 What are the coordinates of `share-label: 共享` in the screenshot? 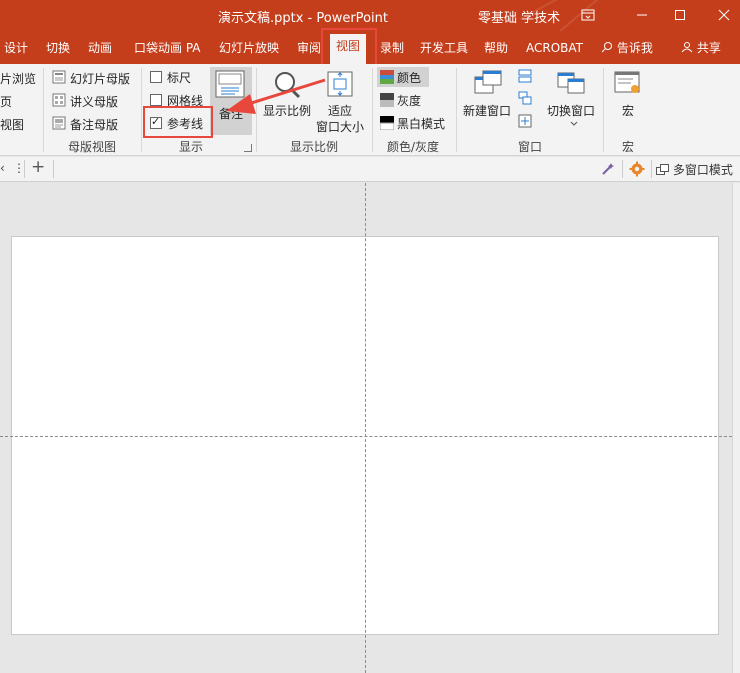 It's located at (708, 48).